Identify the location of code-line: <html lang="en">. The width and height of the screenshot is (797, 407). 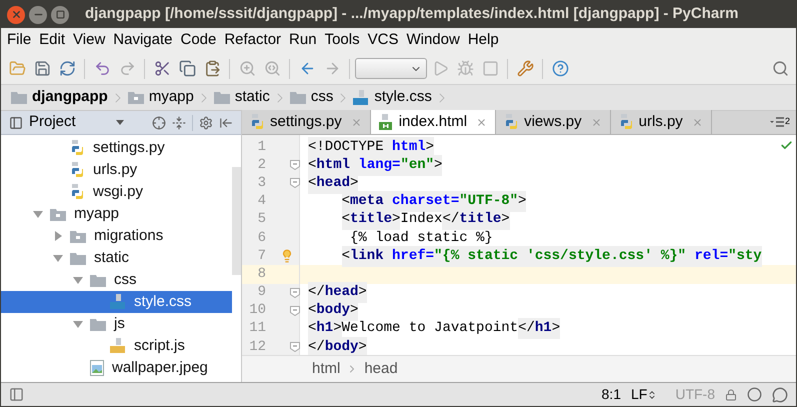
(548, 165).